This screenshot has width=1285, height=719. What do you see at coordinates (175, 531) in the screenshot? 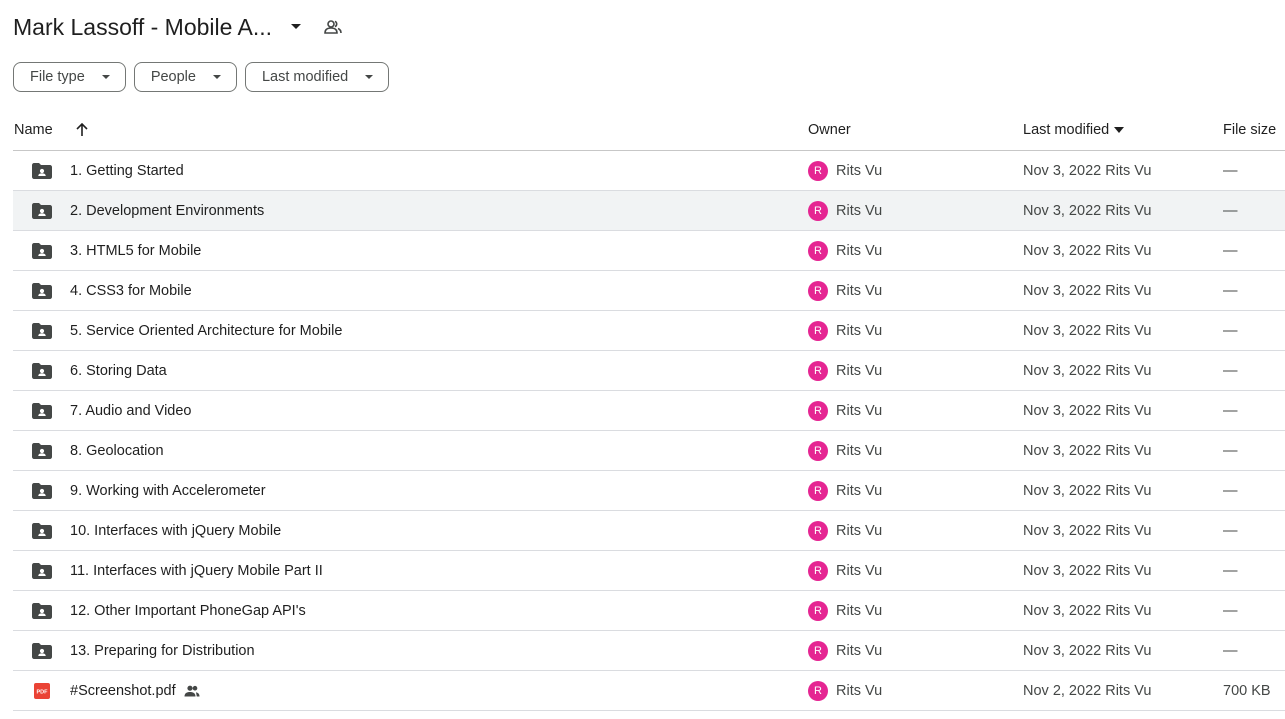
I see `file-name: 10. Interfaces with jQuery Mobile` at bounding box center [175, 531].